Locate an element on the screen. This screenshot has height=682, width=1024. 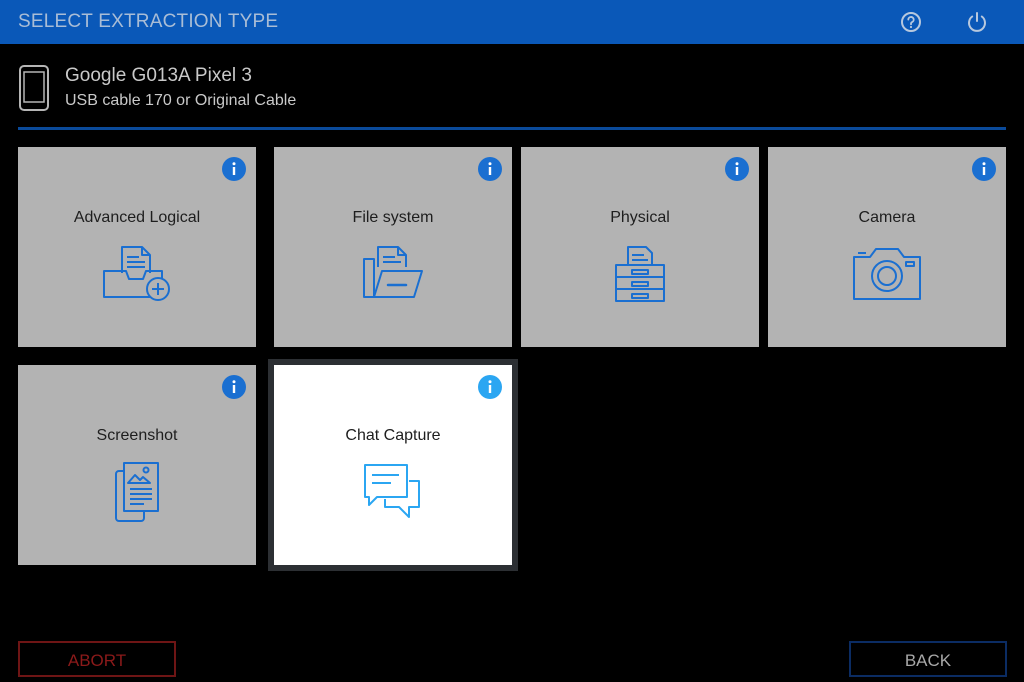
camera-icon is located at coordinates (887, 275).